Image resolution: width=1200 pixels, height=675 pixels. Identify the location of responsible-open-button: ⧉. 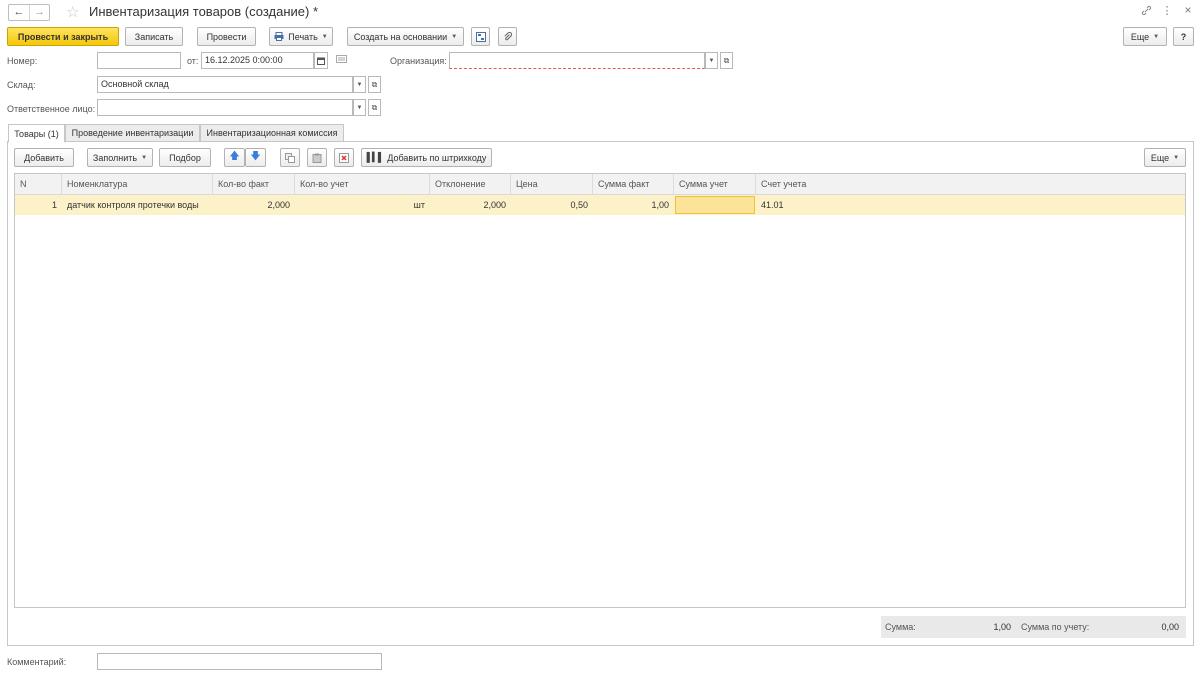
(374, 107).